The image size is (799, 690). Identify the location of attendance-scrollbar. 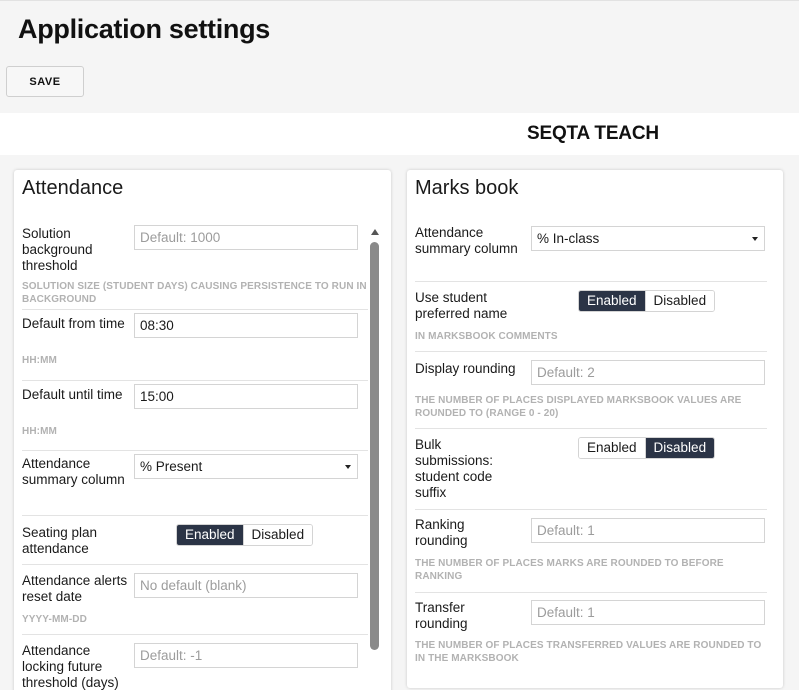
(375, 459).